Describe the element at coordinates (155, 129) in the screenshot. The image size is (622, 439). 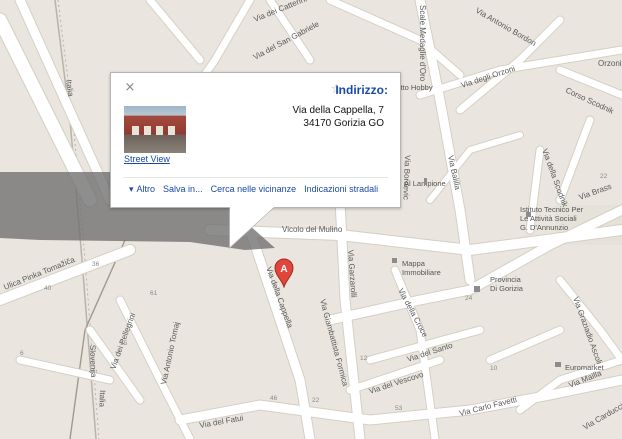
I see `street-view-thumbnail` at that location.